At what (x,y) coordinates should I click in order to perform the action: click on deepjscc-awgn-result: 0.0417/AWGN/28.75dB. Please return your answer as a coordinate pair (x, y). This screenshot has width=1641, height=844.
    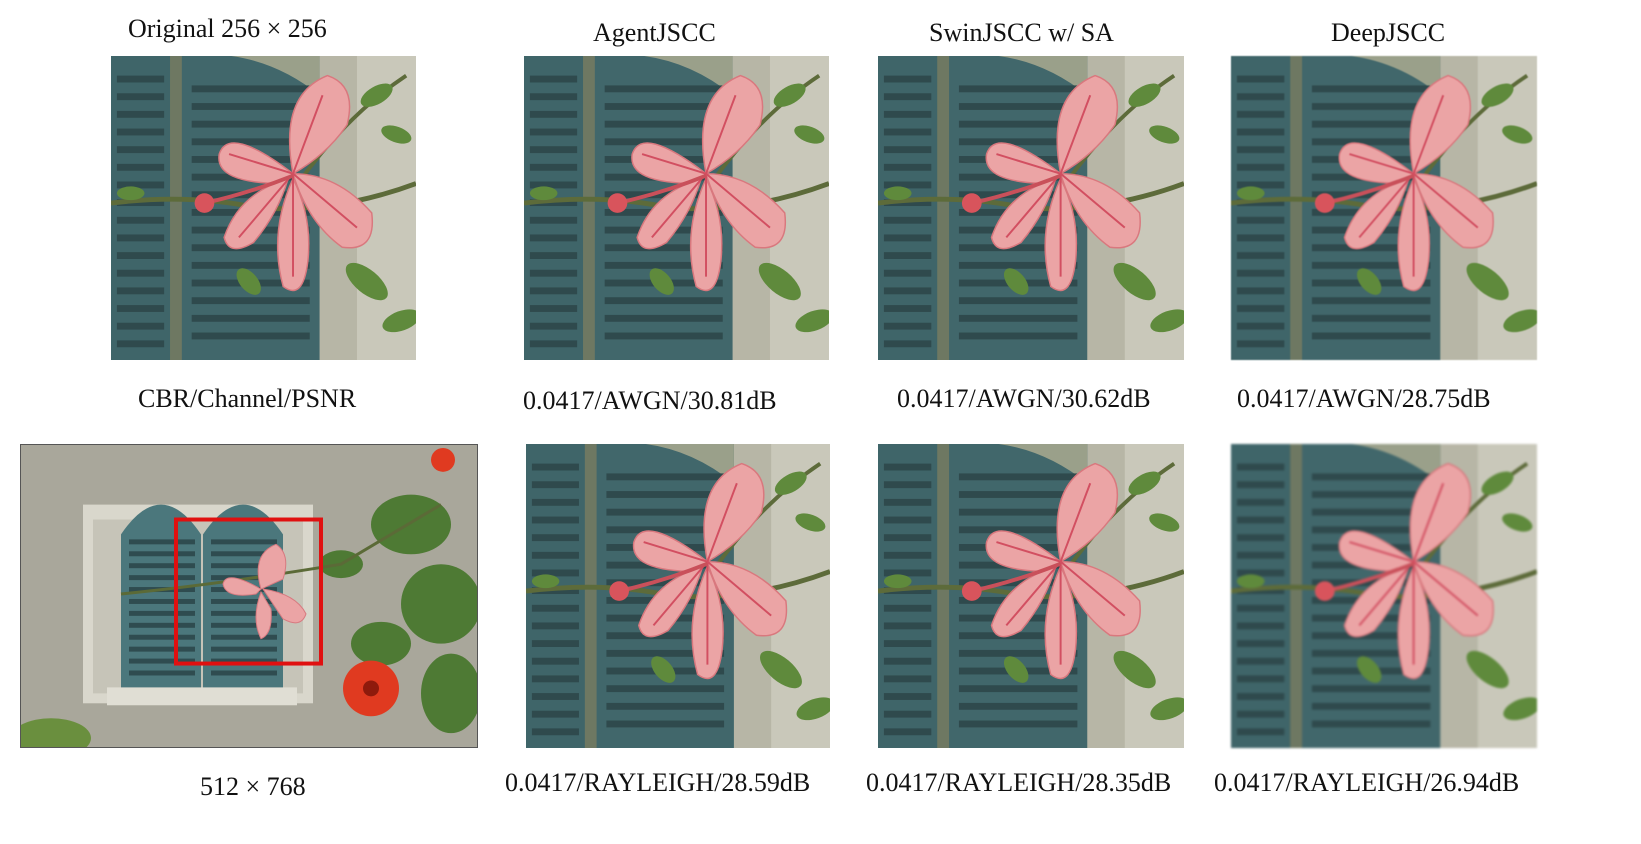
    Looking at the image, I should click on (1364, 398).